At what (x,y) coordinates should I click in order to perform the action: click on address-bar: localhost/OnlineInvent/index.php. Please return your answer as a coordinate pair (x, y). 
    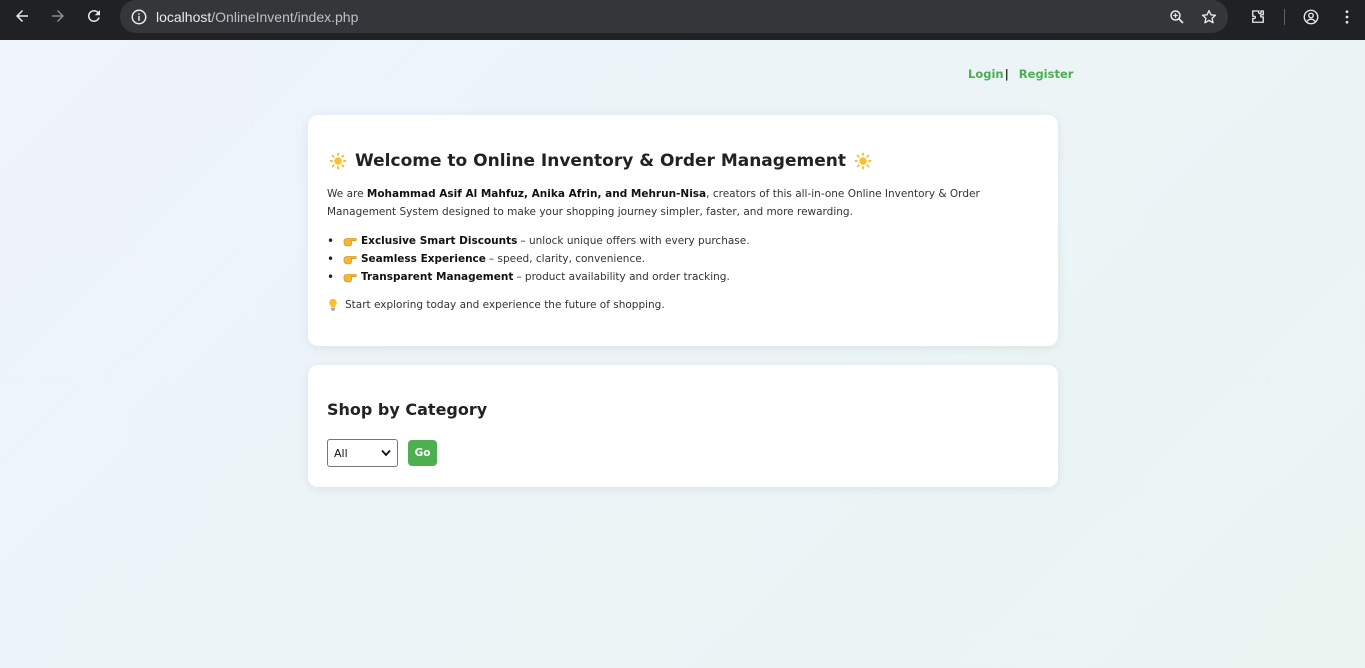
    Looking at the image, I should click on (674, 16).